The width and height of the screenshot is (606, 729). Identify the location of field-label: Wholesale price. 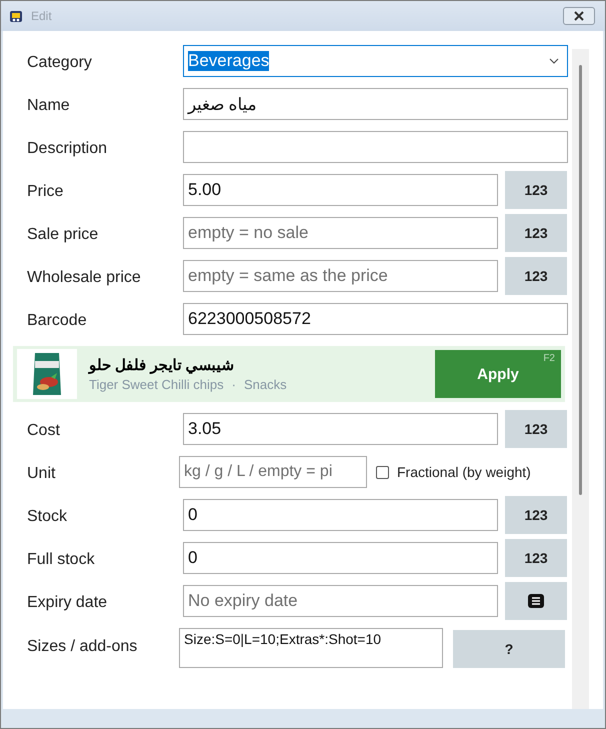
(84, 277).